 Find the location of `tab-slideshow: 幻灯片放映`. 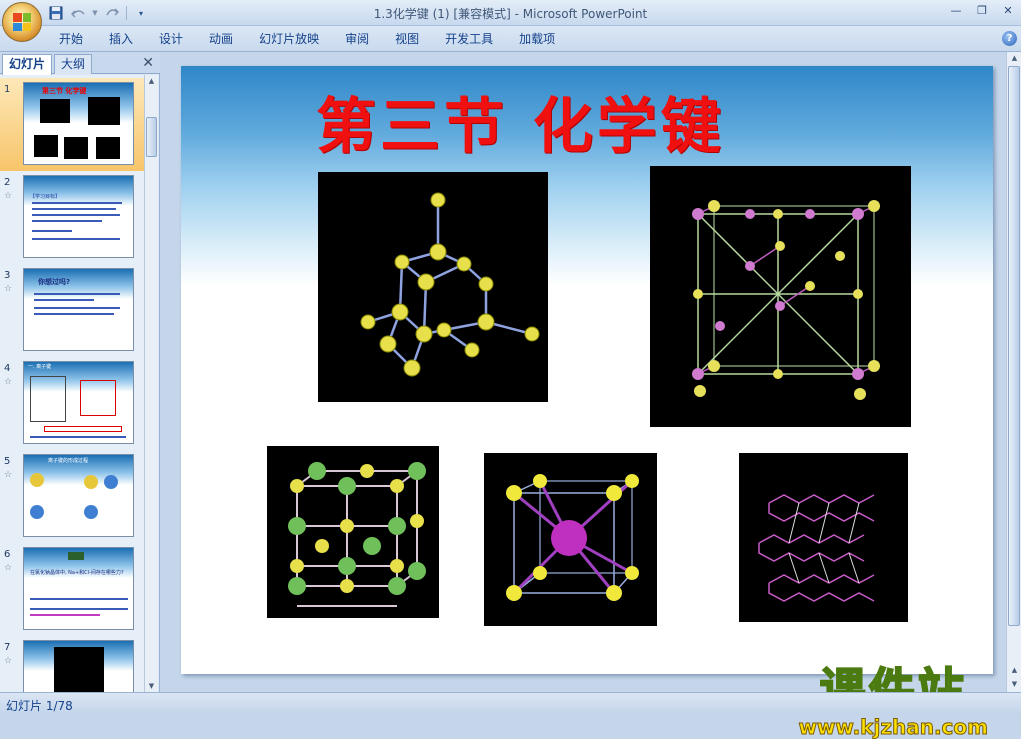

tab-slideshow: 幻灯片放映 is located at coordinates (289, 39).